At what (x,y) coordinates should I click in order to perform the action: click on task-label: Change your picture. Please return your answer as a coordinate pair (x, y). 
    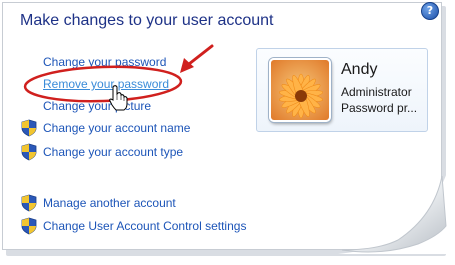
    Looking at the image, I should click on (97, 106).